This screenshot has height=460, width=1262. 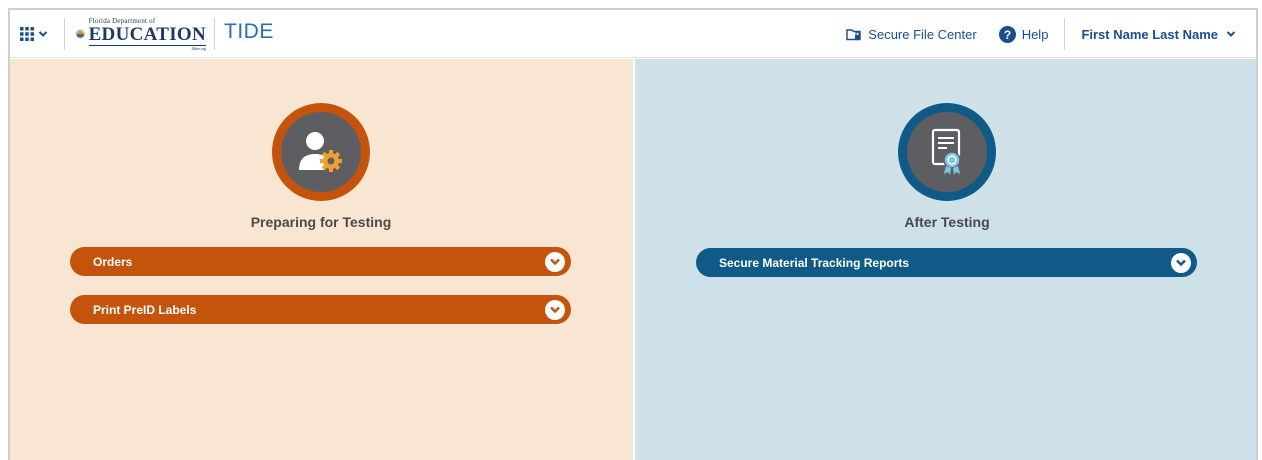 I want to click on user-menu: First Name Last Name, so click(x=1158, y=34).